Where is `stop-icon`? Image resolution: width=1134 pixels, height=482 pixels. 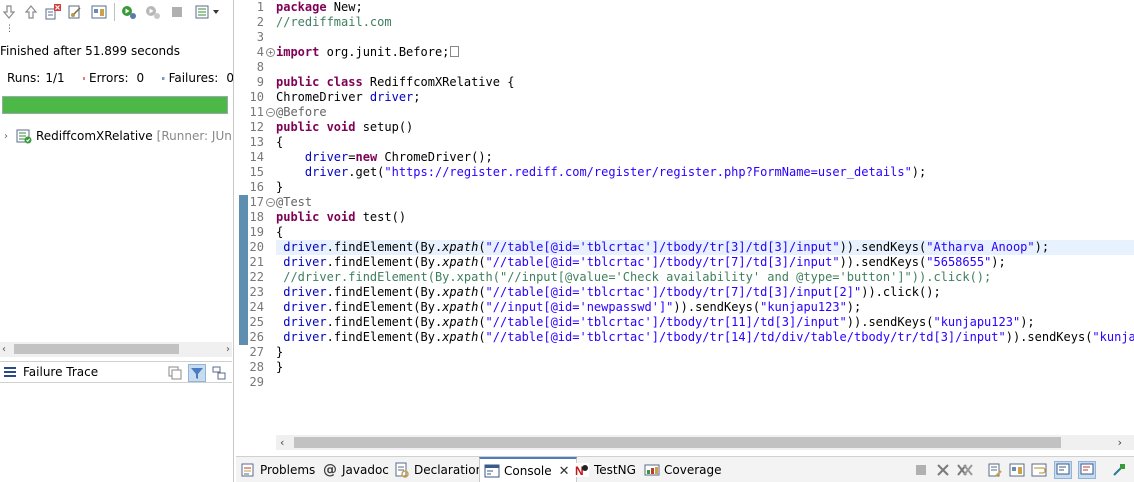 stop-icon is located at coordinates (177, 12).